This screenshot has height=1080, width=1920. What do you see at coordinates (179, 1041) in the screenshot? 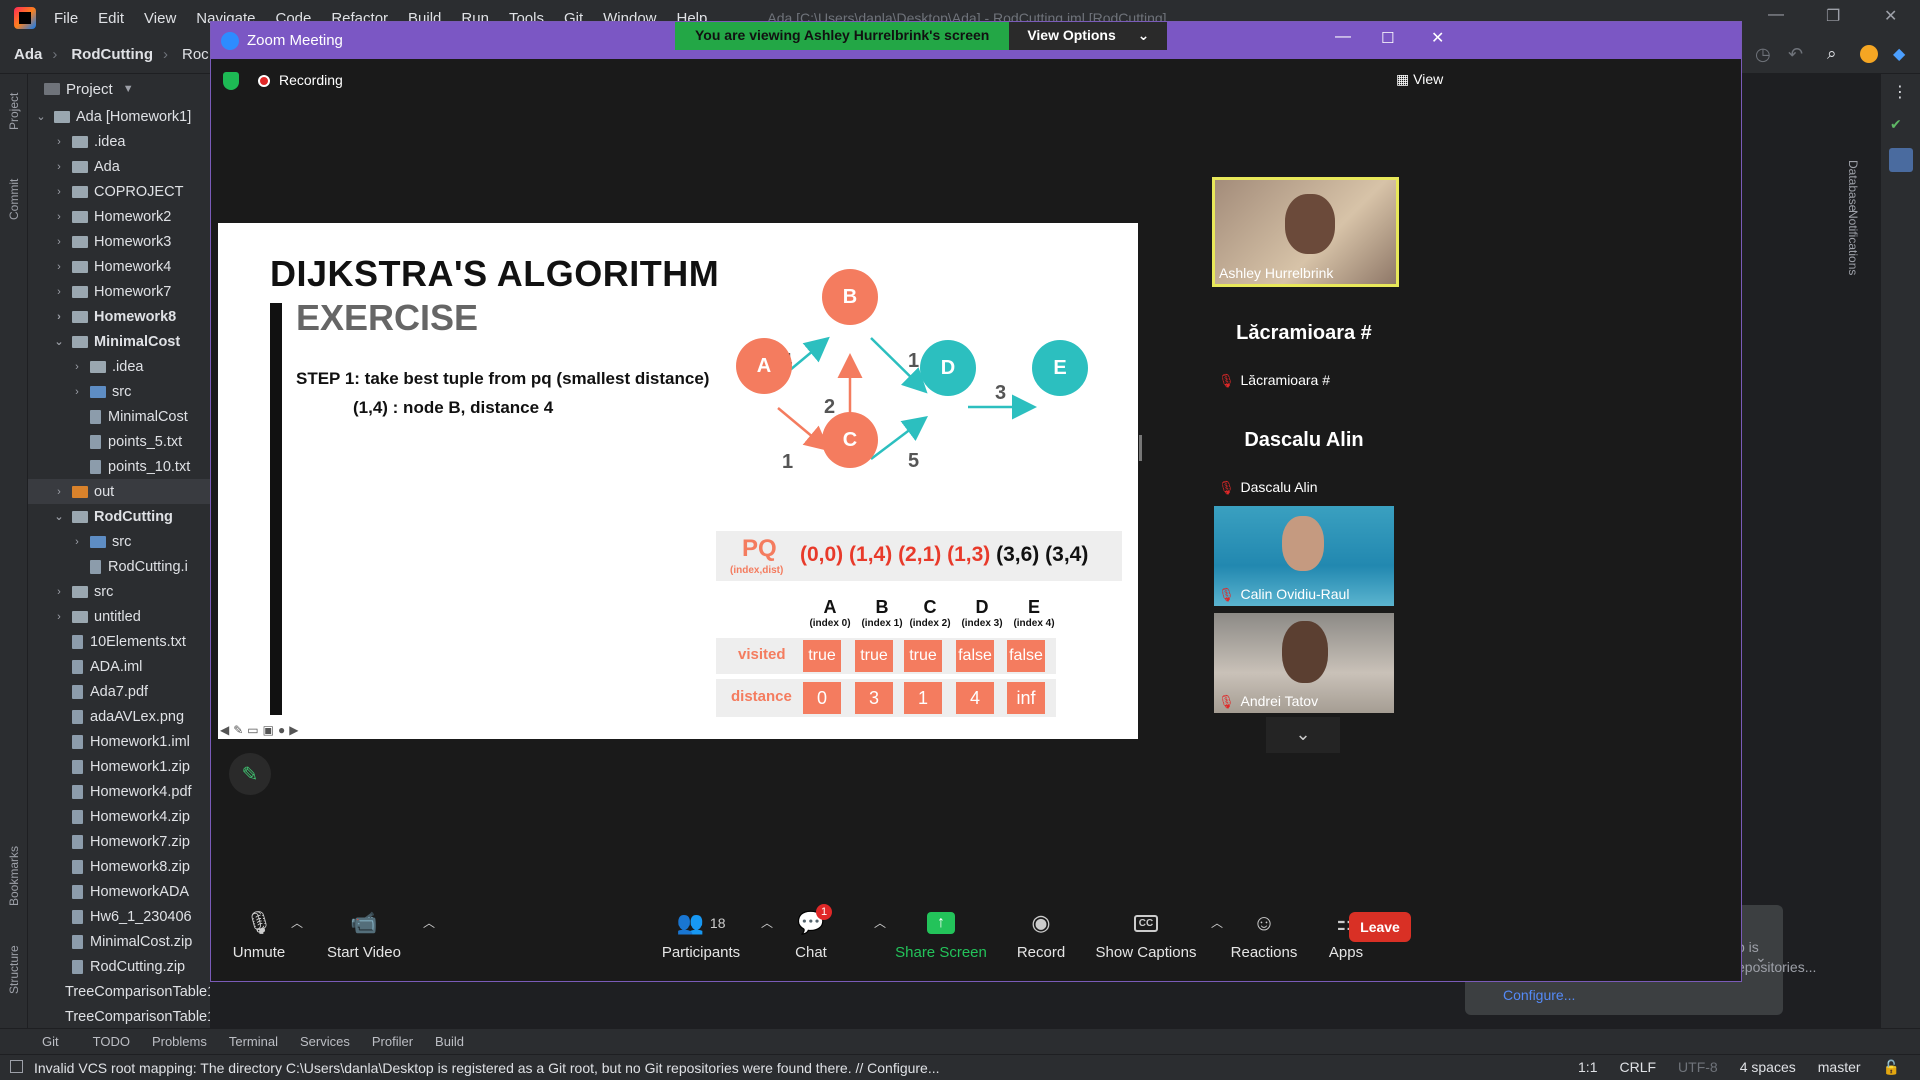
I see `tool-problems: Problems` at bounding box center [179, 1041].